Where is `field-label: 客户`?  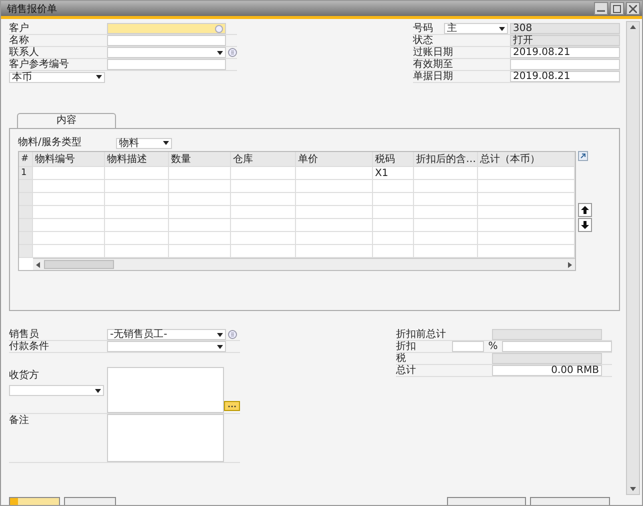
field-label: 客户 is located at coordinates (19, 28).